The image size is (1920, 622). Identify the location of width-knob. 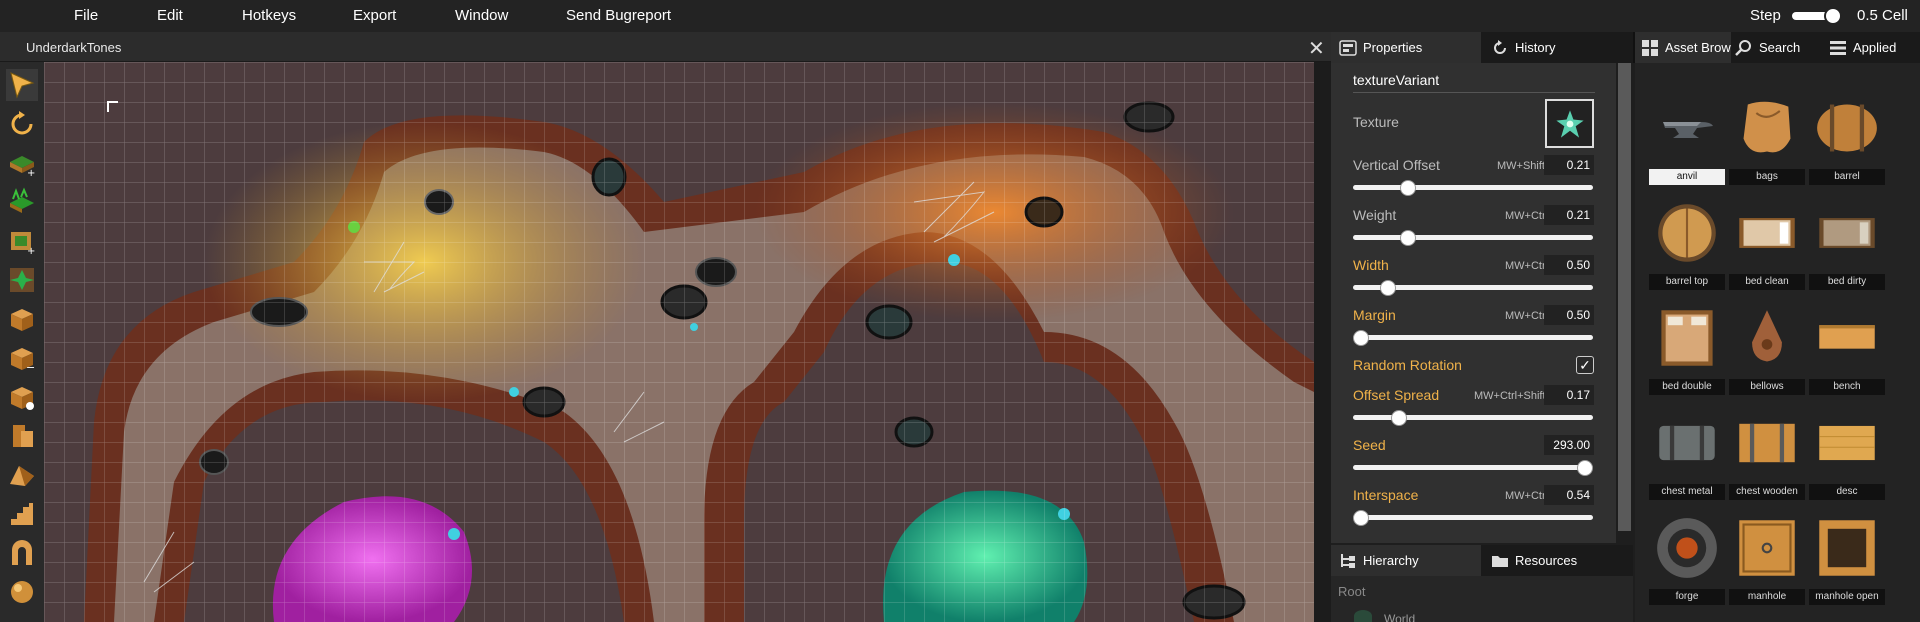
(1387, 288).